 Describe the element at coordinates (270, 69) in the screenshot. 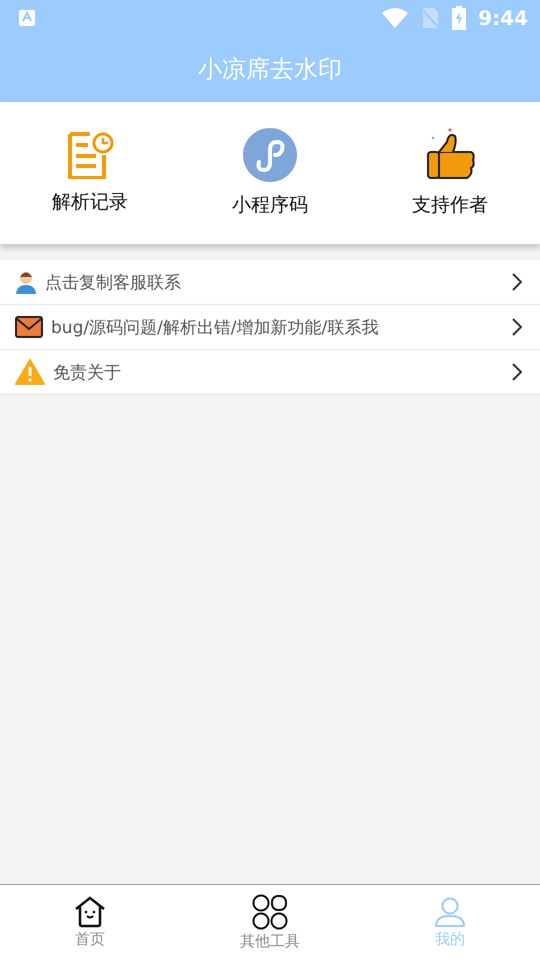

I see `app-title: 小凉席去水印` at that location.